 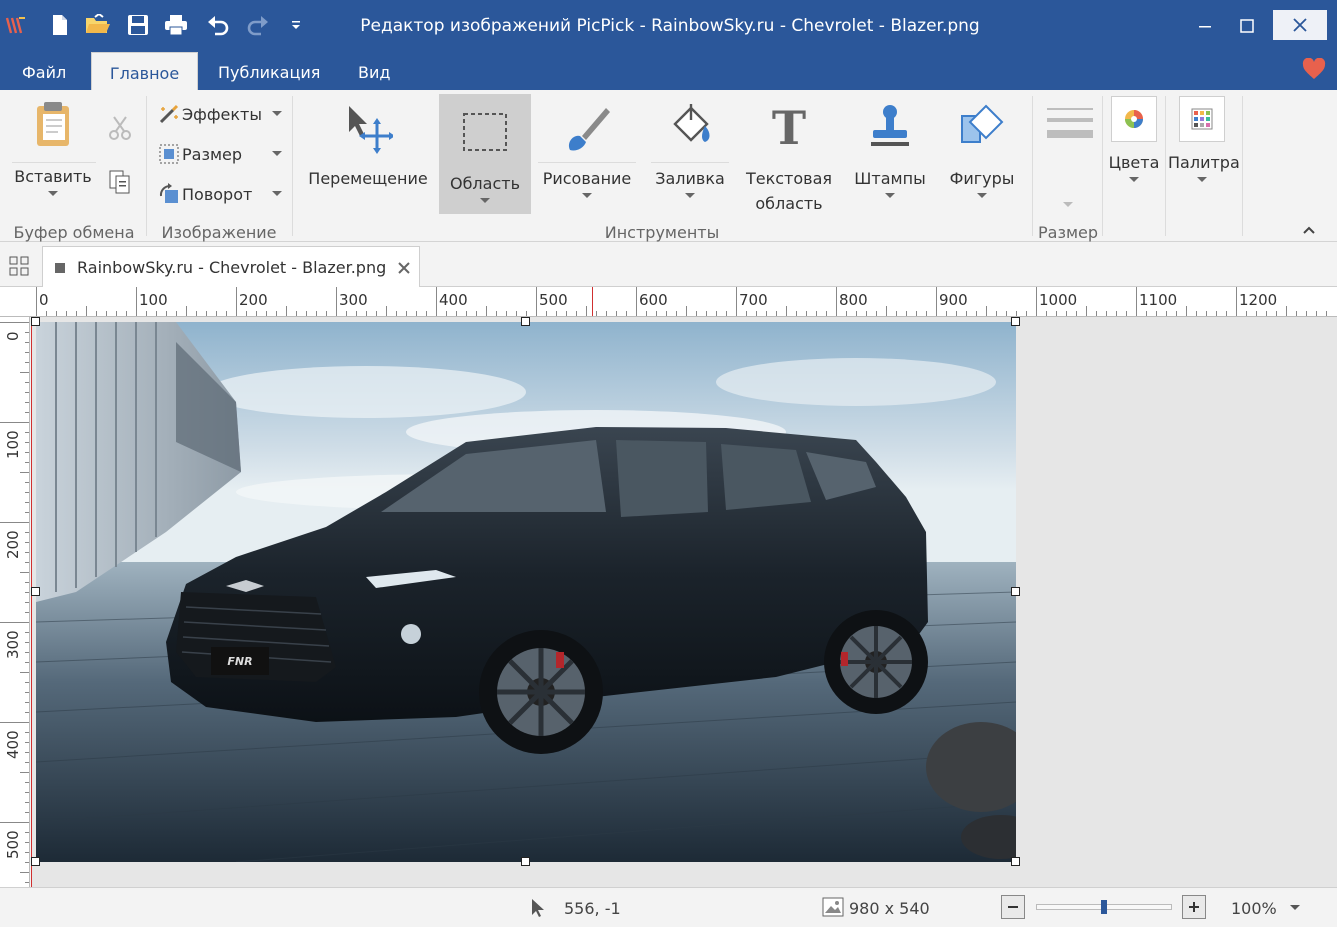 I want to click on close-button, so click(x=1300, y=25).